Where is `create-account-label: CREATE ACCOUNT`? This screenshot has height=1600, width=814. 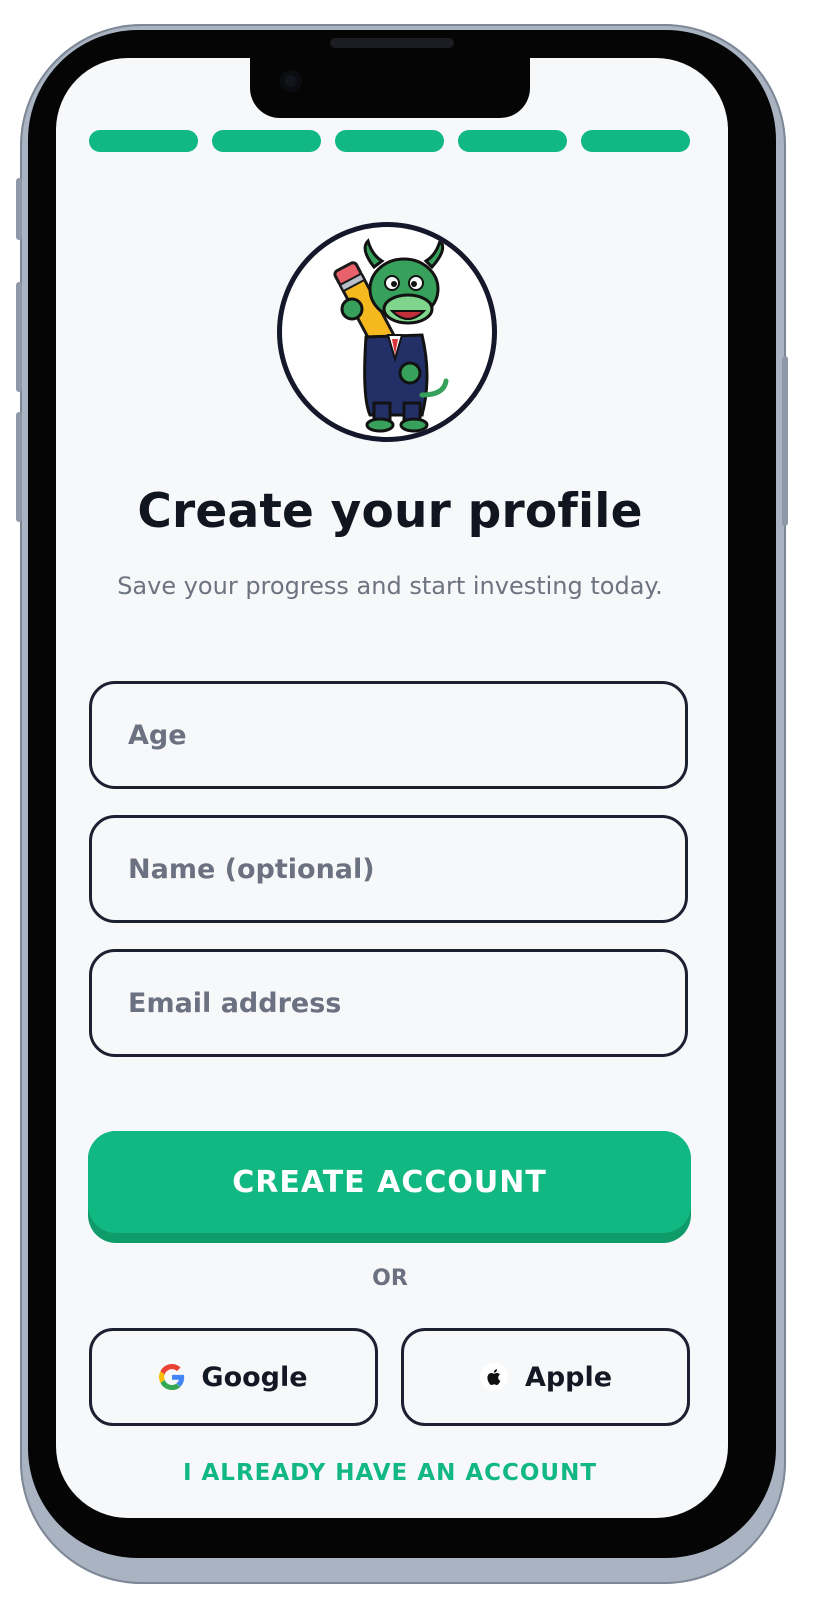
create-account-label: CREATE ACCOUNT is located at coordinates (389, 1182).